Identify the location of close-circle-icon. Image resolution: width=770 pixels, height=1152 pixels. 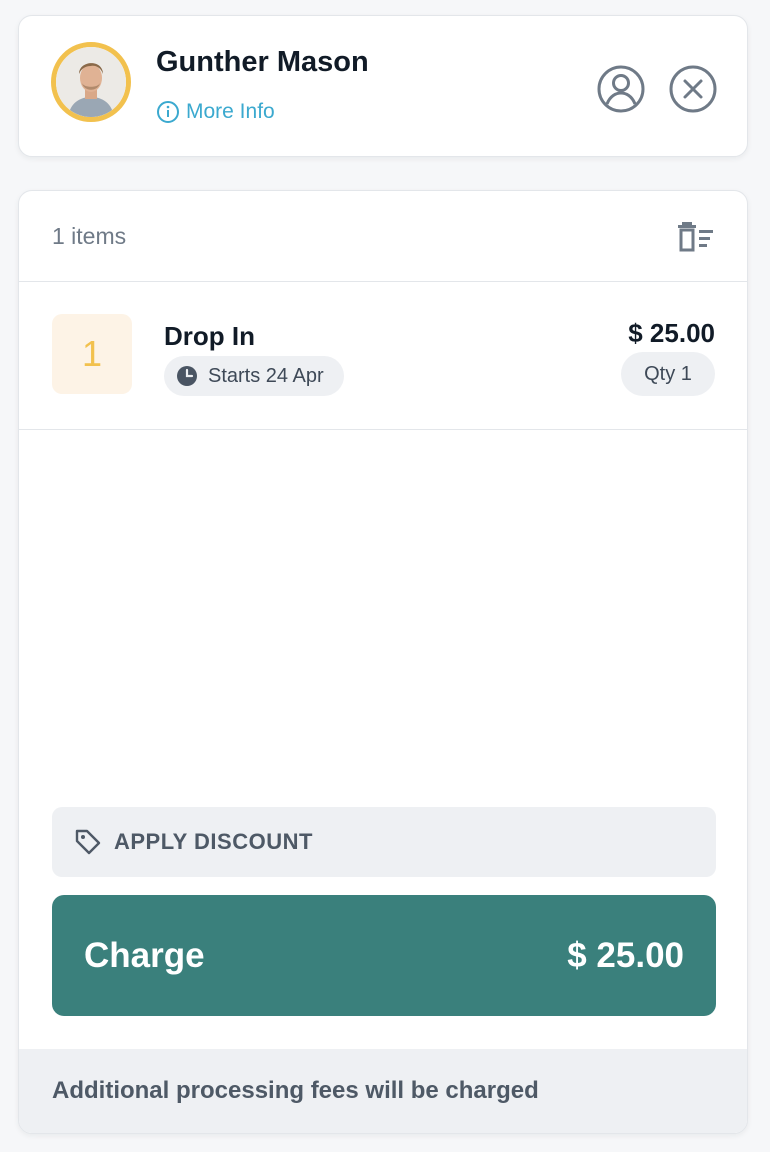
(693, 89).